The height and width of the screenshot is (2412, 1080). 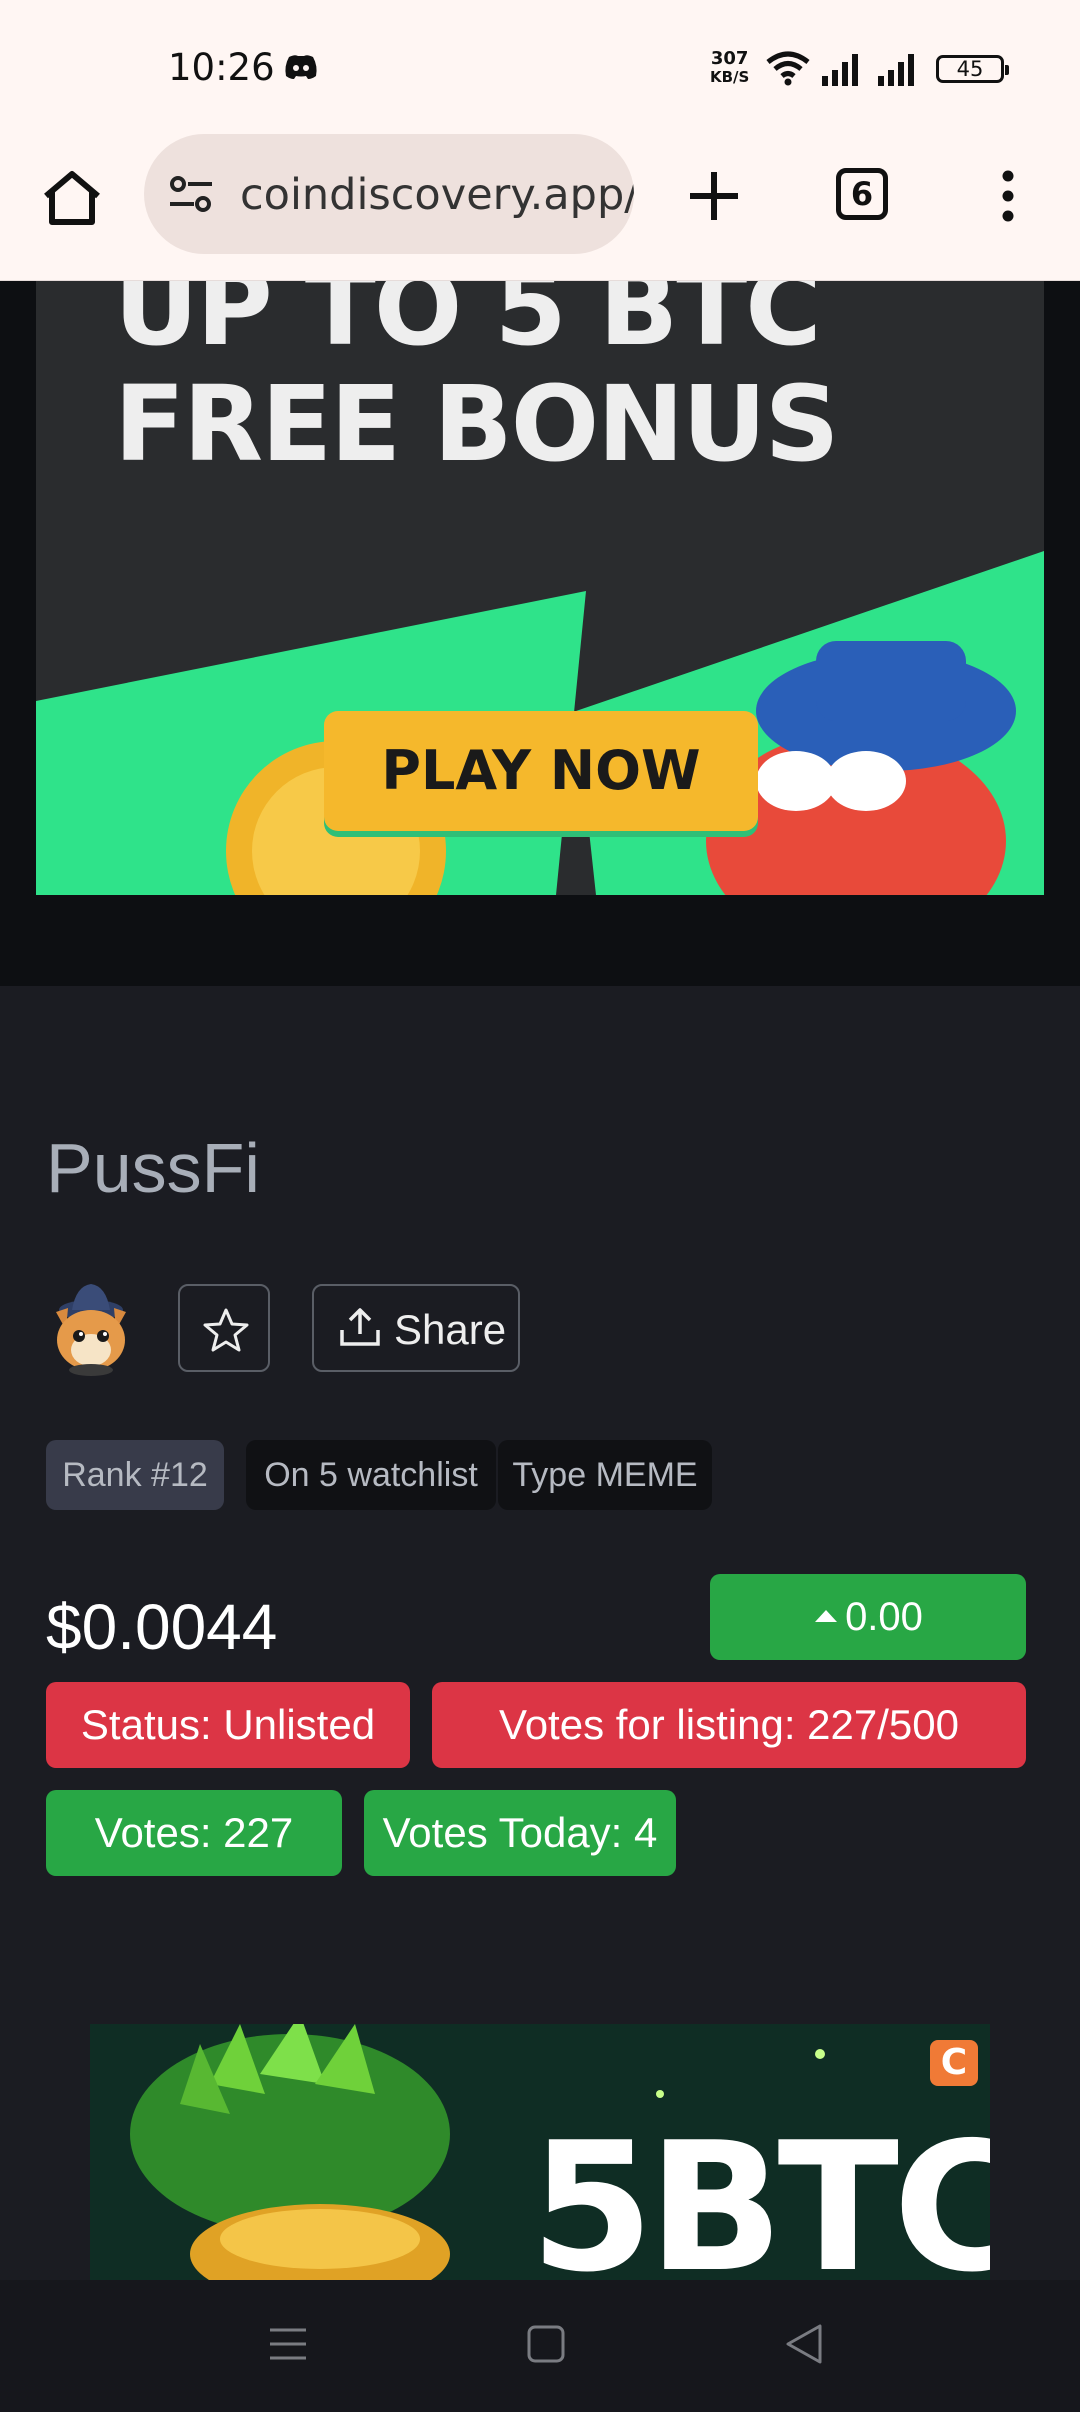 What do you see at coordinates (135, 1475) in the screenshot?
I see `rank-badge: Rank #12` at bounding box center [135, 1475].